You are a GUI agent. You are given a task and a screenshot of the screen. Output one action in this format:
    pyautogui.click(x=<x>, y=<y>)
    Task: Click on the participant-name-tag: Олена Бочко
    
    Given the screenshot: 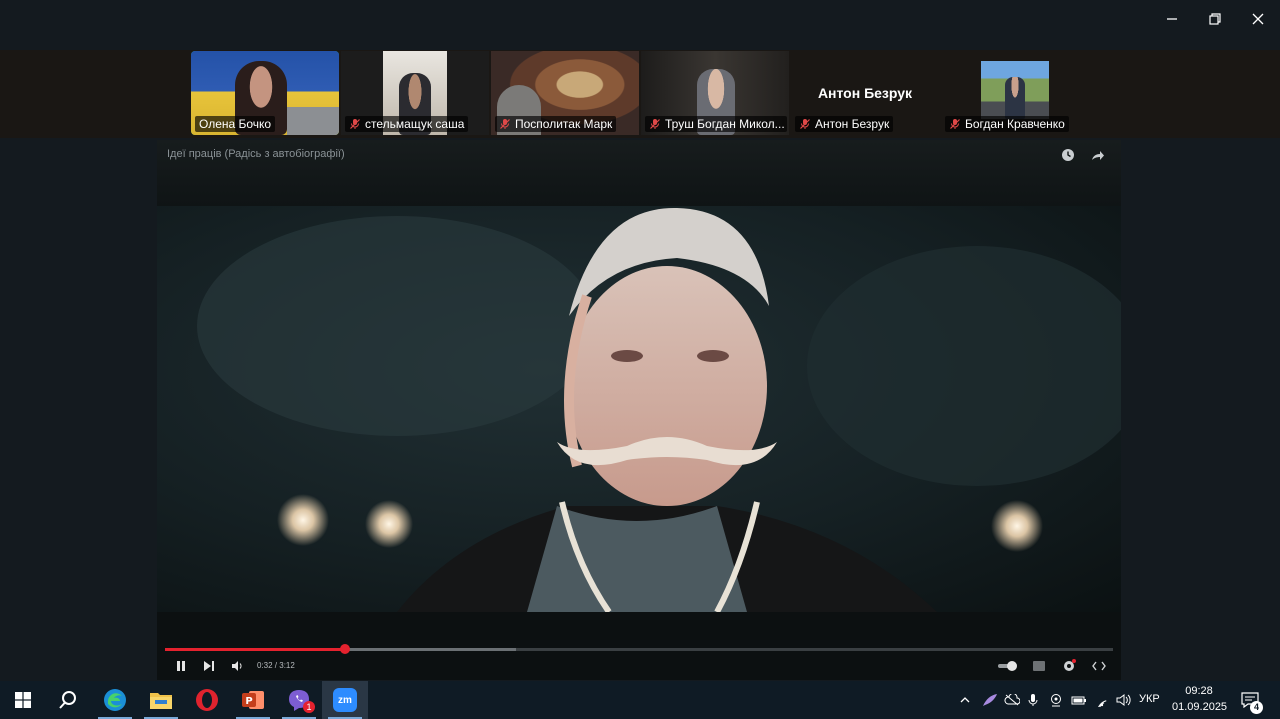 What is the action you would take?
    pyautogui.click(x=235, y=124)
    